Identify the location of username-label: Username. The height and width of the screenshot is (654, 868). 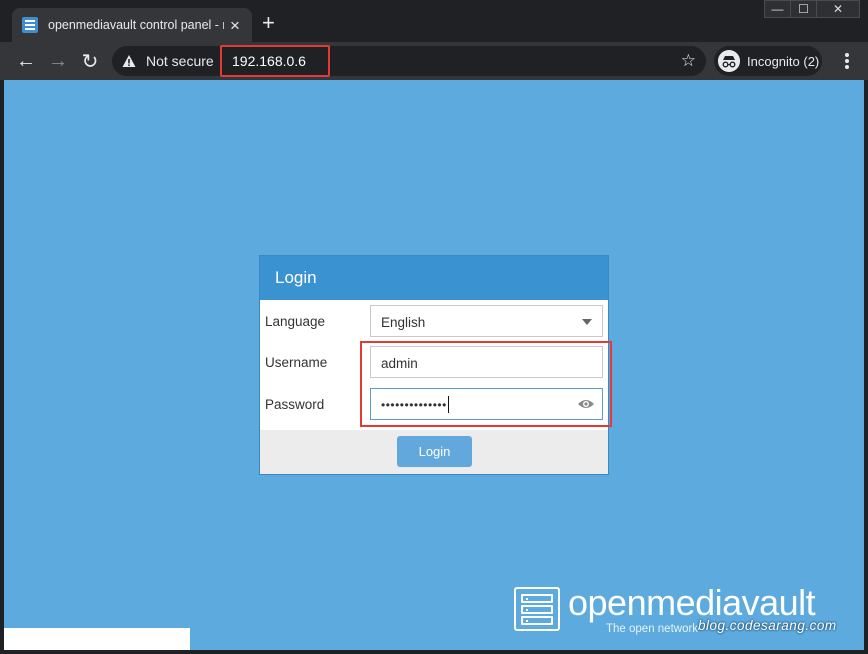
(296, 362).